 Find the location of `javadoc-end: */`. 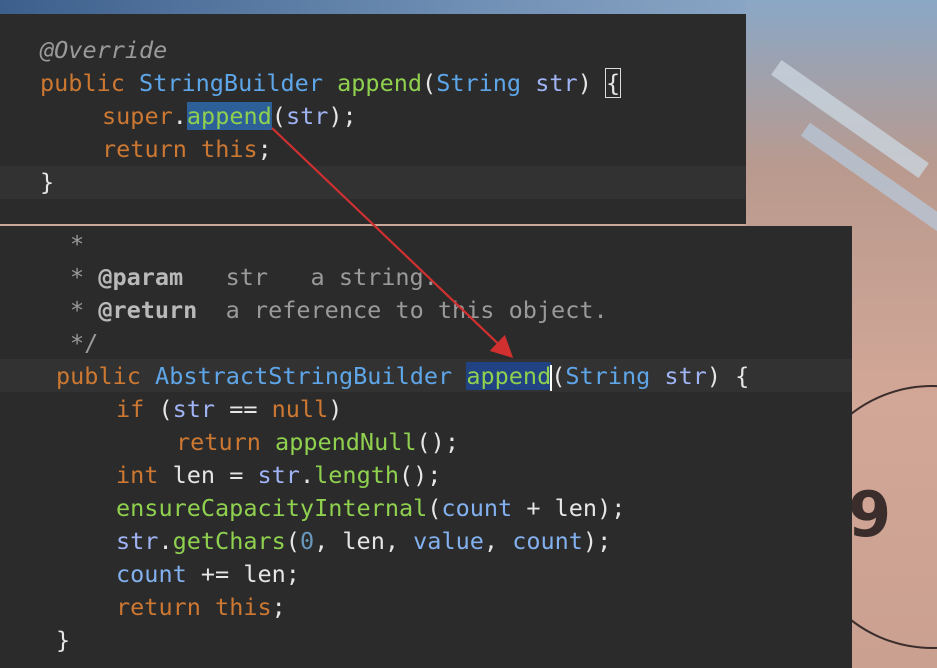

javadoc-end: */ is located at coordinates (84, 343).